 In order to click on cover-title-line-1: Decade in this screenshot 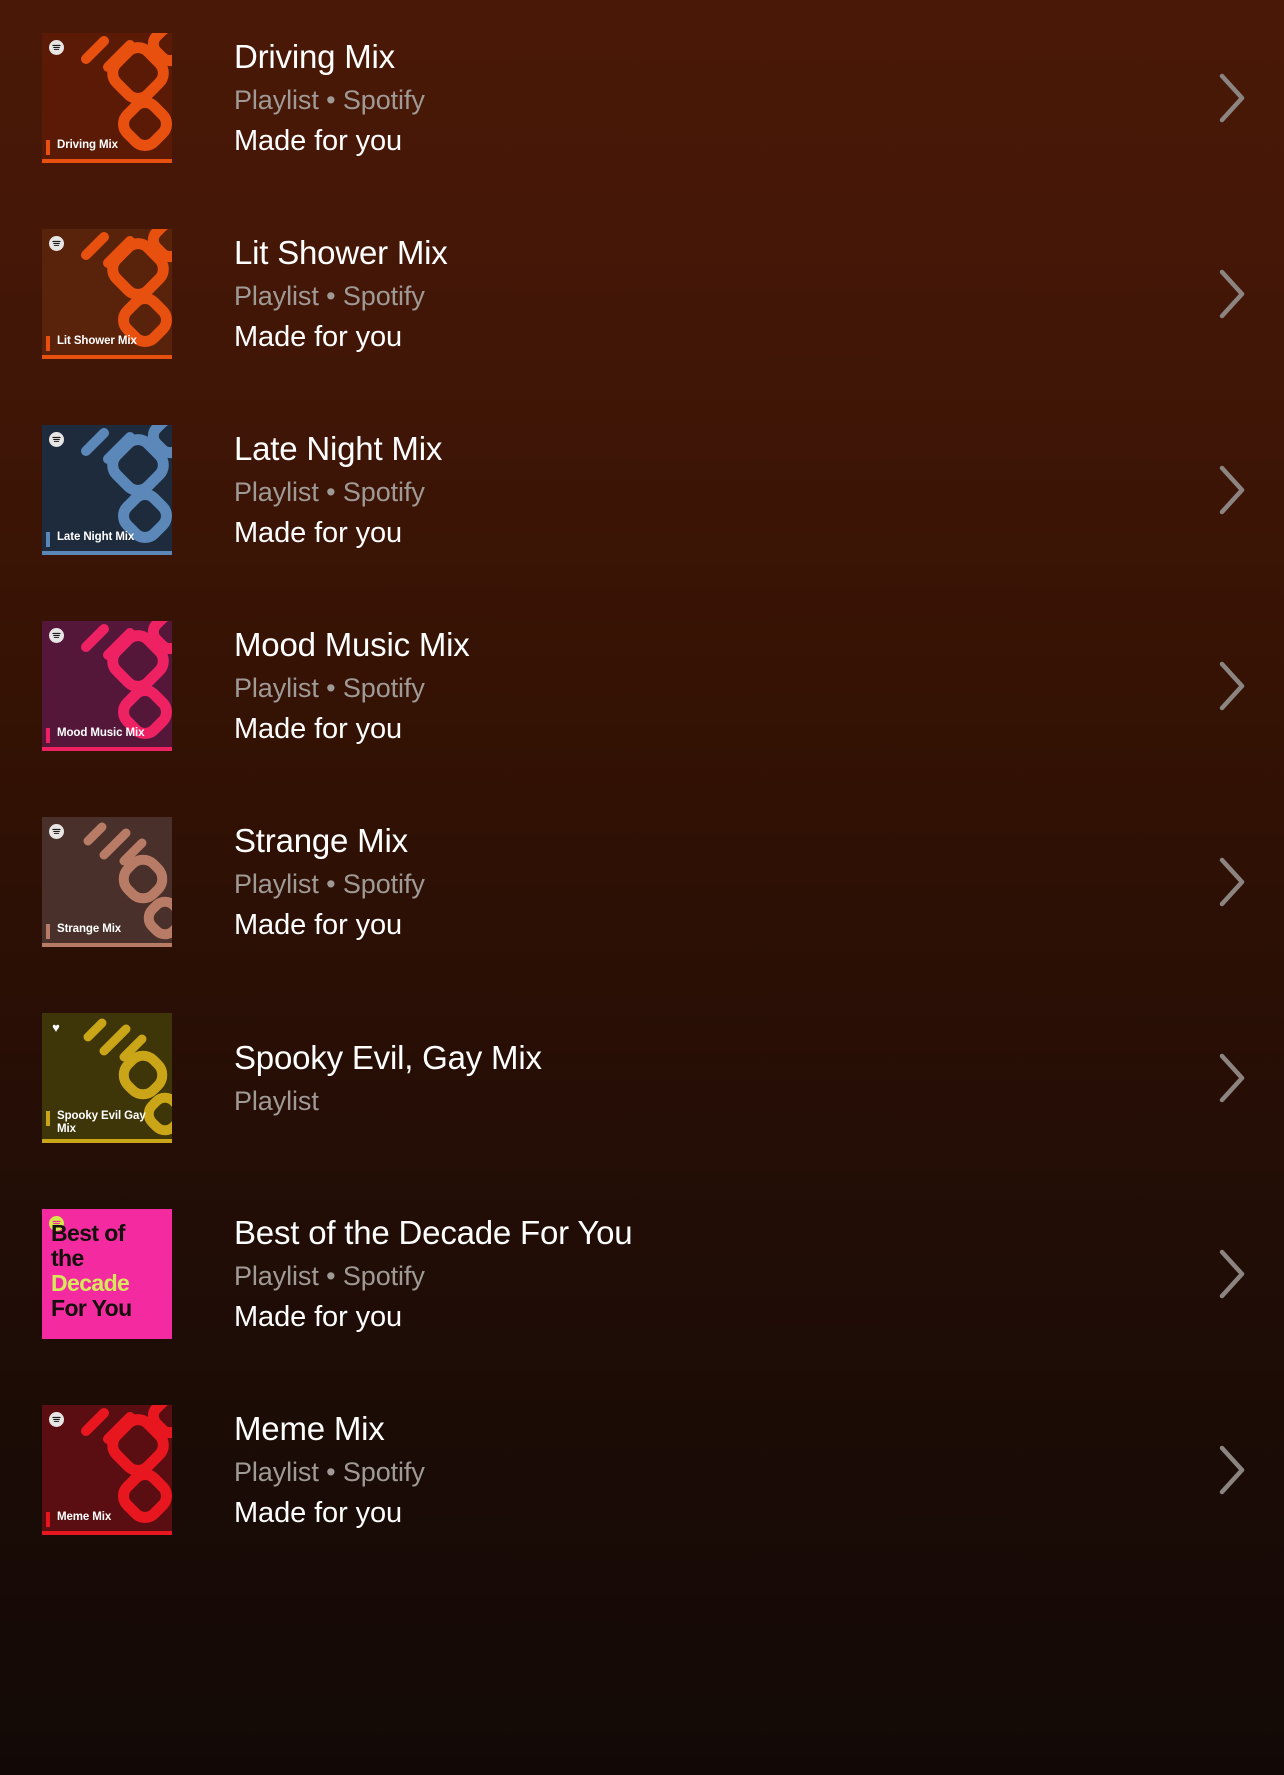, I will do `click(90, 1283)`.